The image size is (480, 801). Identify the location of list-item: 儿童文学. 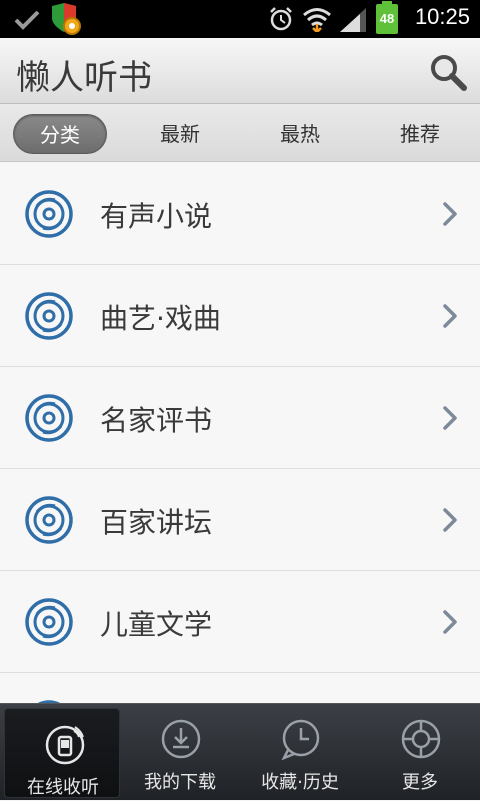
(240, 622).